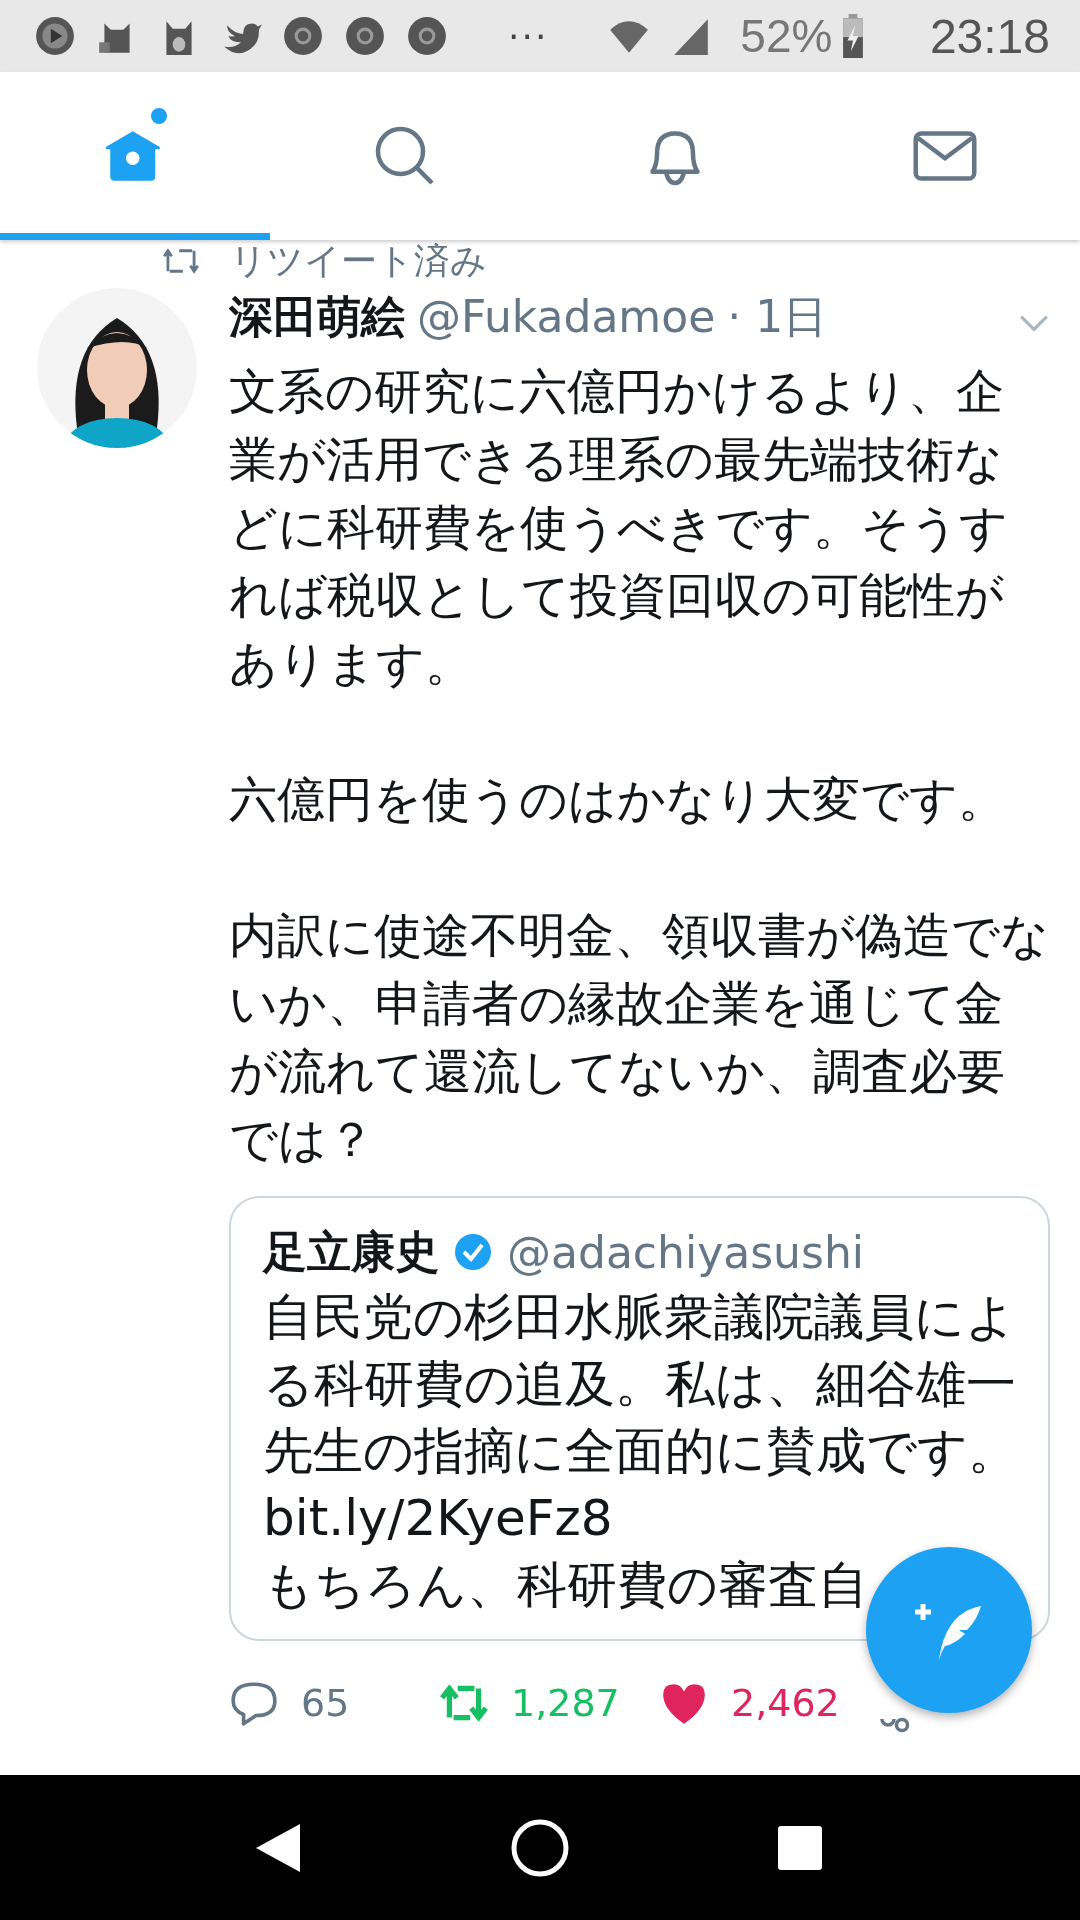 The width and height of the screenshot is (1080, 1920). I want to click on play-icon, so click(55, 36).